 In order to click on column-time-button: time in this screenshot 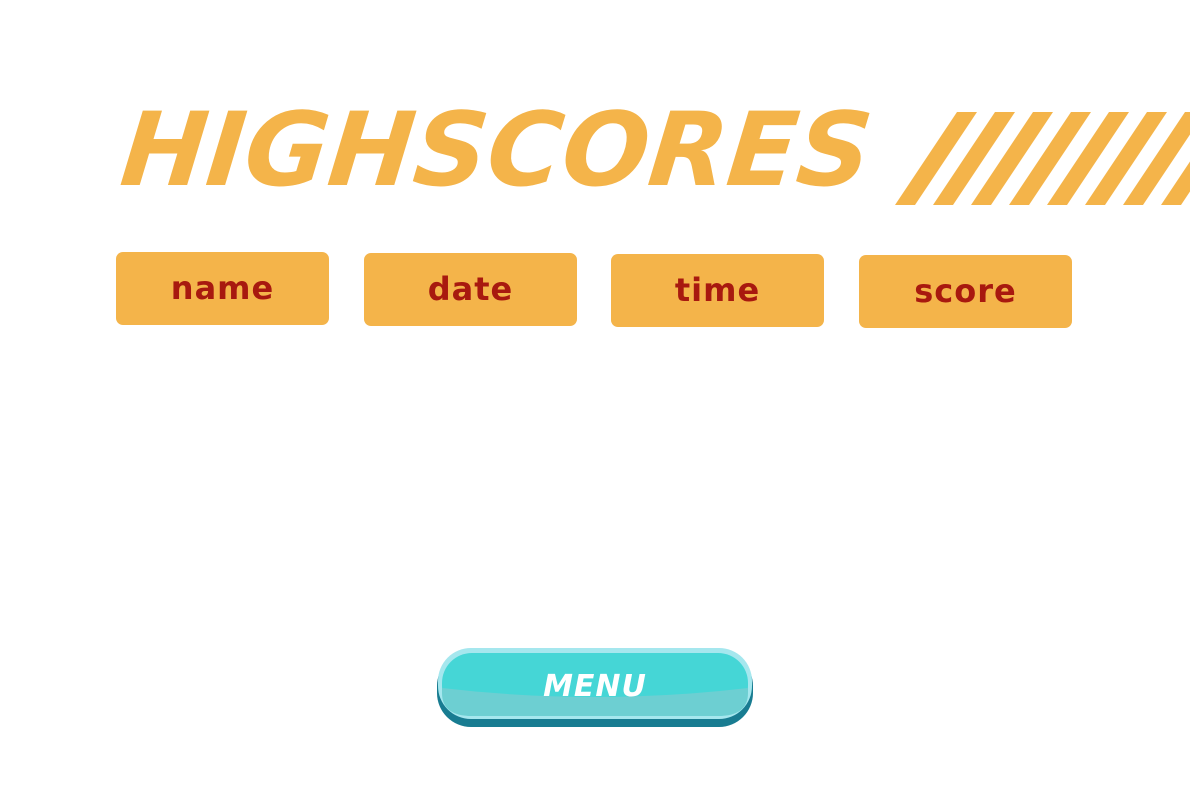, I will do `click(717, 290)`.